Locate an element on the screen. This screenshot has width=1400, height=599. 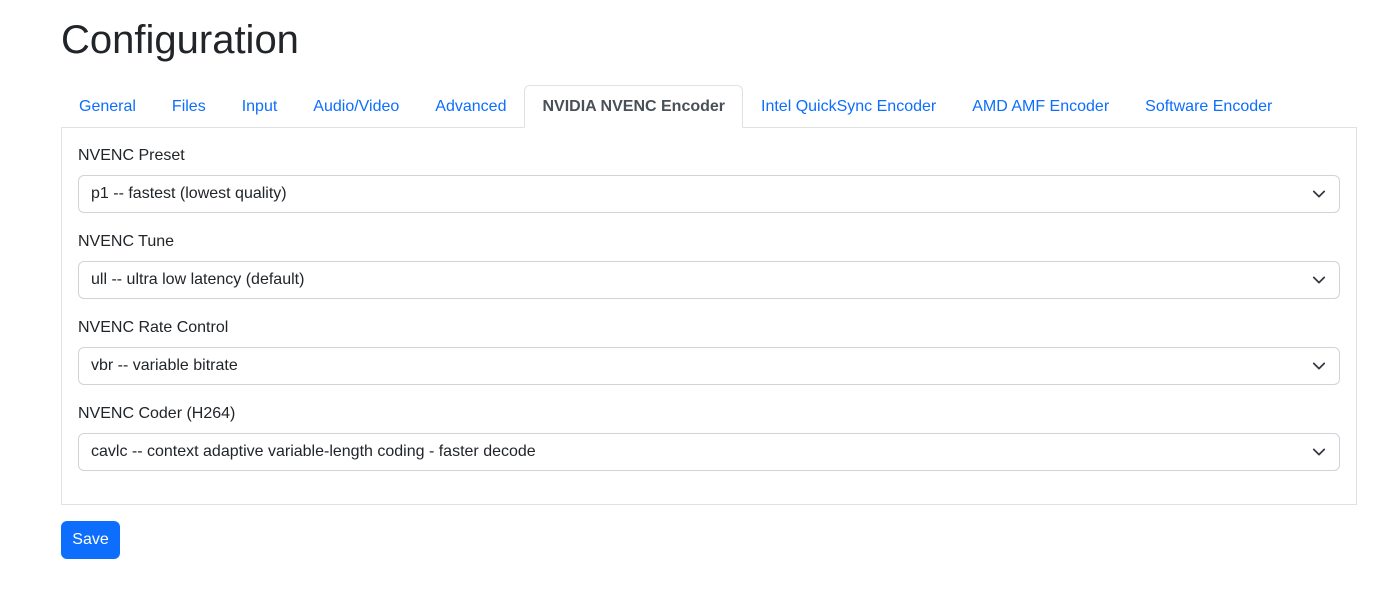
nvenc-rate-control-value: vbr -- variable bitrate is located at coordinates (164, 365).